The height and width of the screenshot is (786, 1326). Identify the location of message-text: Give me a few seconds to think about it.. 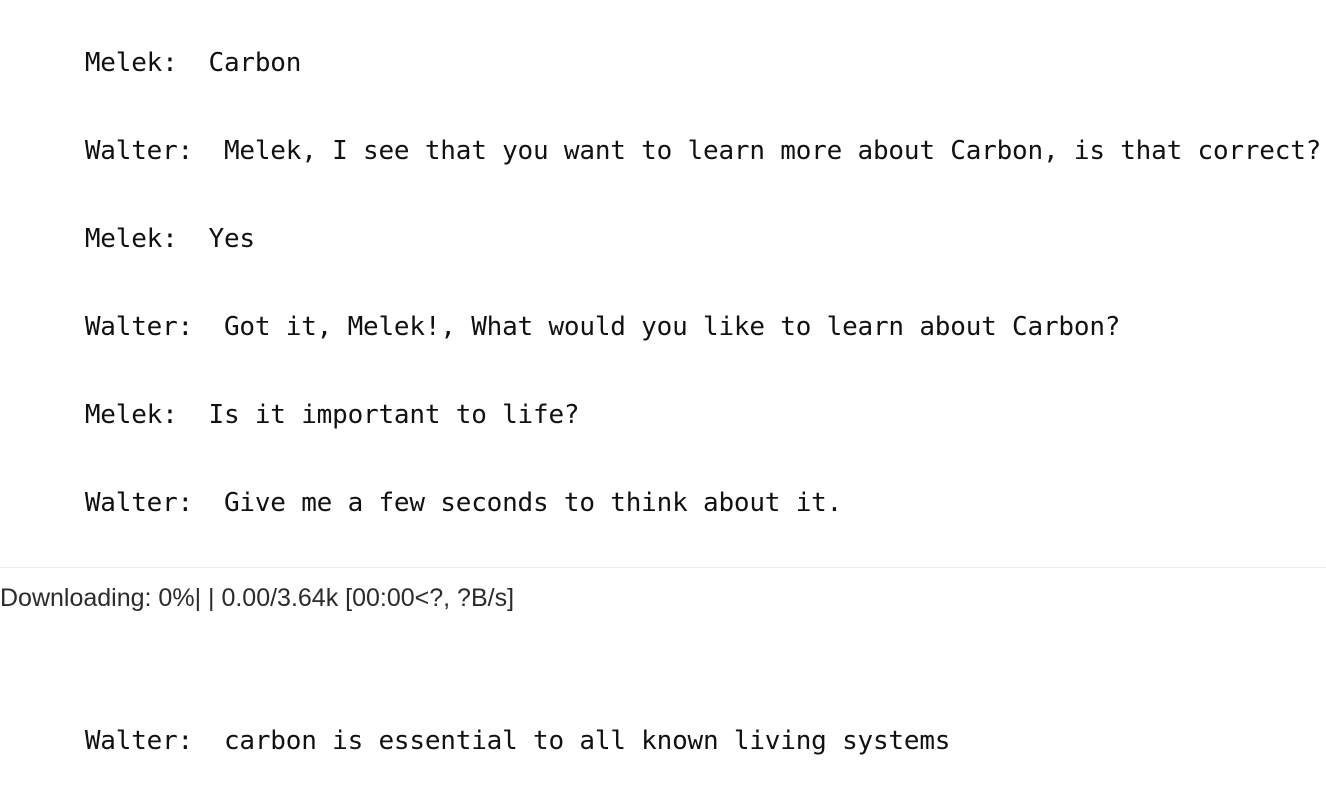
(533, 503).